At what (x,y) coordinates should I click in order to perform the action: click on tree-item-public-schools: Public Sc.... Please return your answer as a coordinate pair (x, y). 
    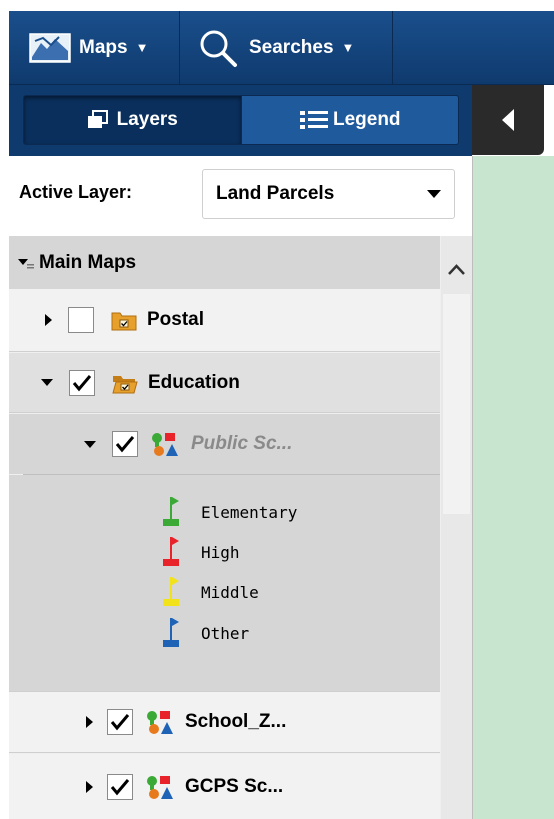
    Looking at the image, I should click on (224, 444).